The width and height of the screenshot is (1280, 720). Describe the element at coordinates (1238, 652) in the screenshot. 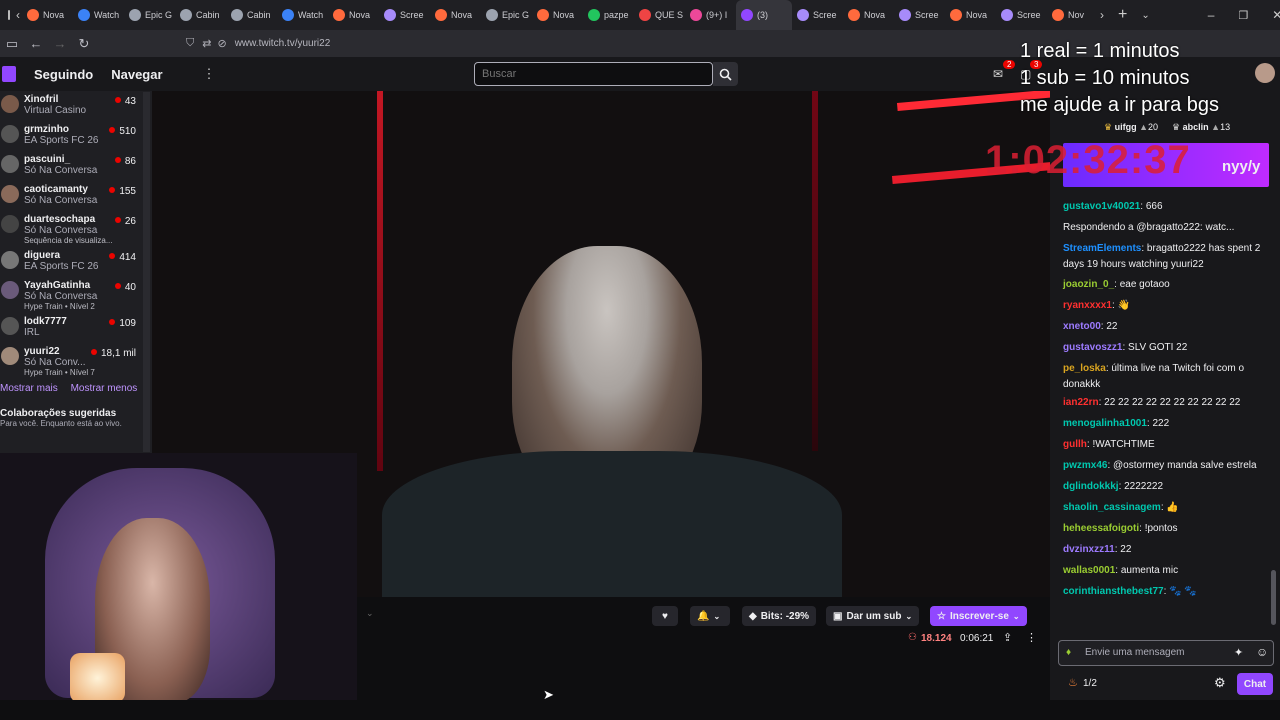

I see `magic-wand-icon: ✦` at that location.